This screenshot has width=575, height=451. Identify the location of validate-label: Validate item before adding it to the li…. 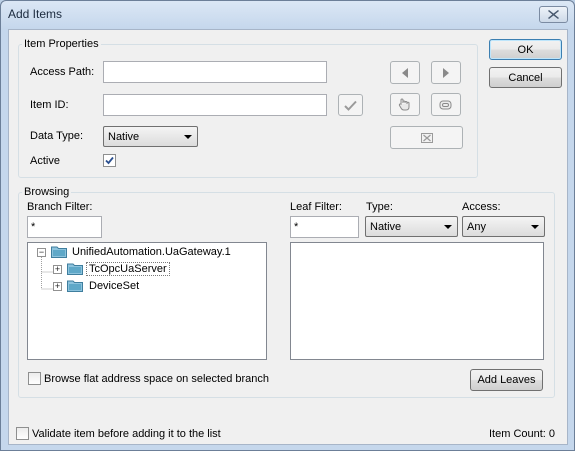
(126, 434).